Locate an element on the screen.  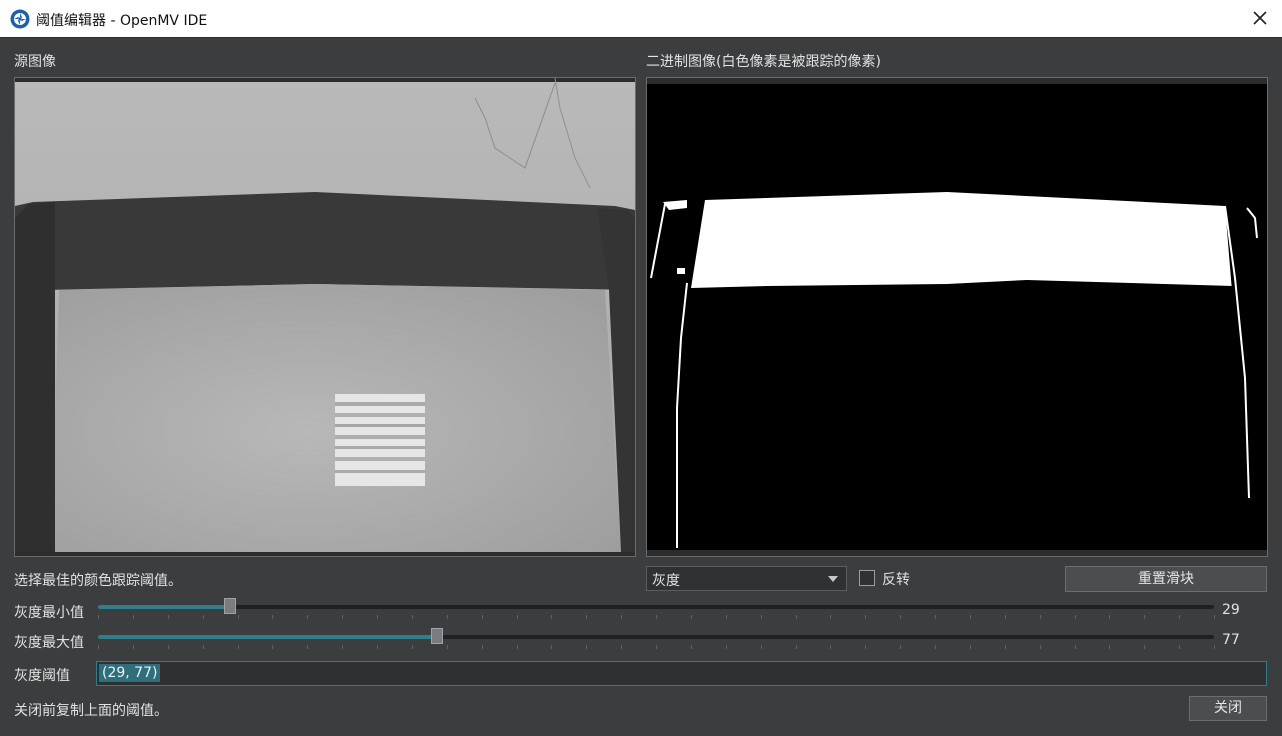
threshold-value: (29, 77) is located at coordinates (130, 673).